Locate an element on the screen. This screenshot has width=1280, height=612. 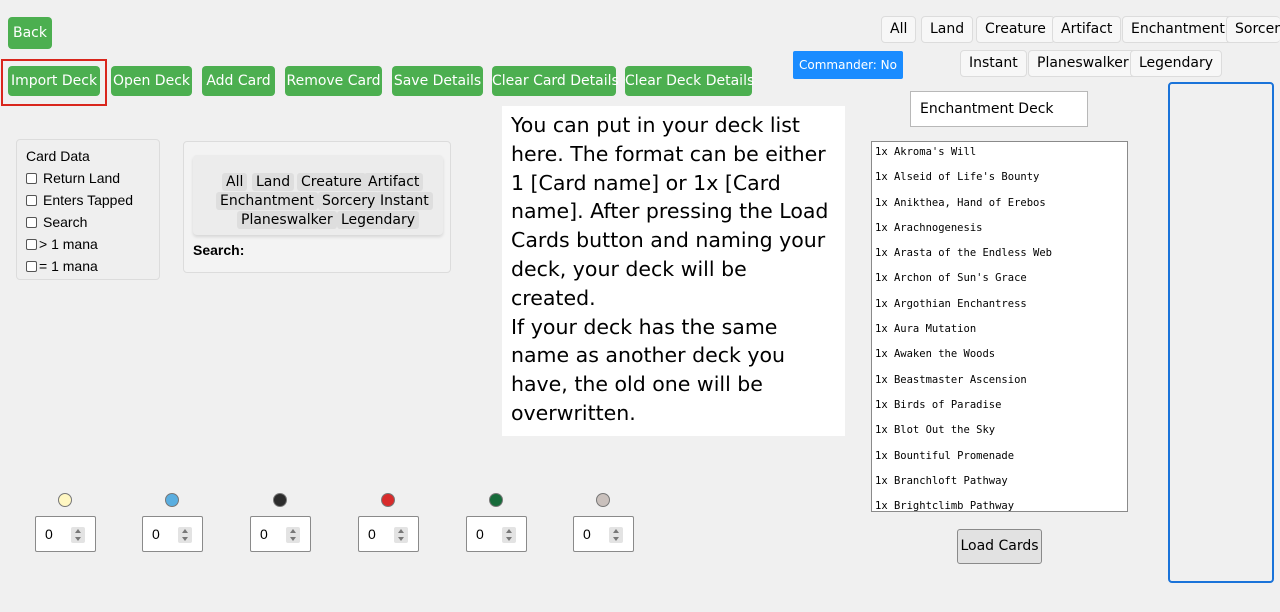
greater-than-1-mana-option: > 1 mana is located at coordinates (88, 244).